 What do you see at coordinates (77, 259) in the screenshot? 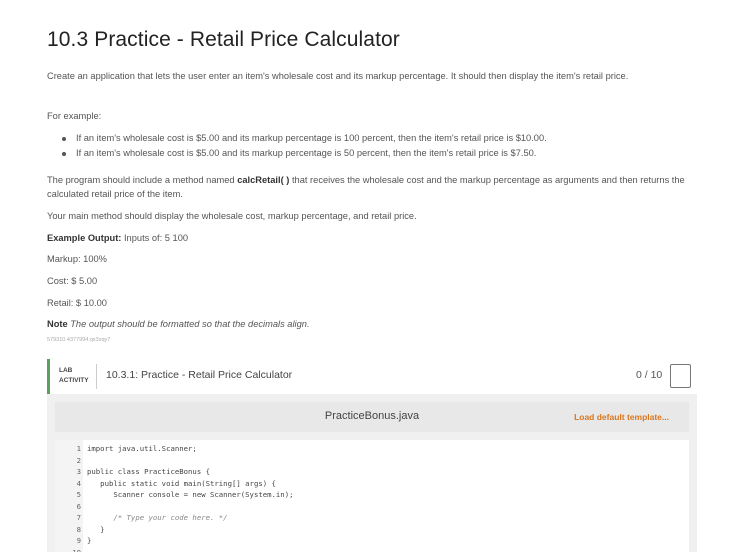
I see `markup-line: Markup: 100%` at bounding box center [77, 259].